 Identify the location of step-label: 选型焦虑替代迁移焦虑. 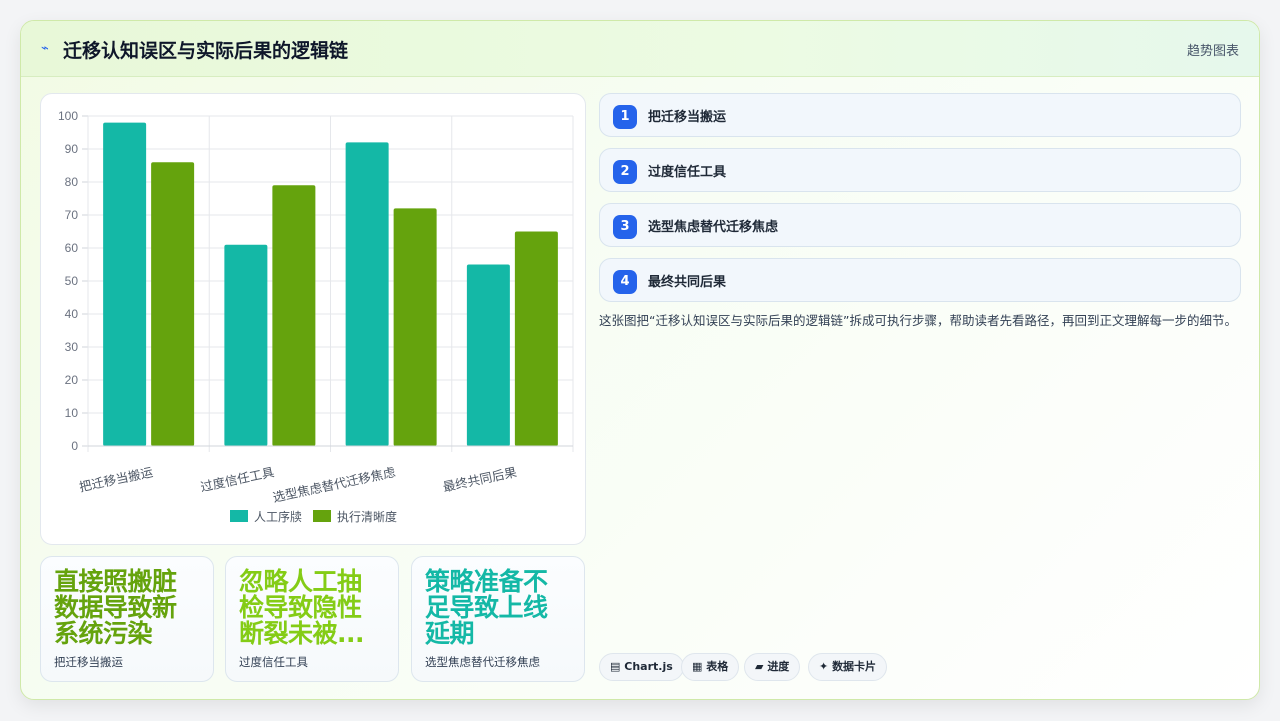
(713, 227).